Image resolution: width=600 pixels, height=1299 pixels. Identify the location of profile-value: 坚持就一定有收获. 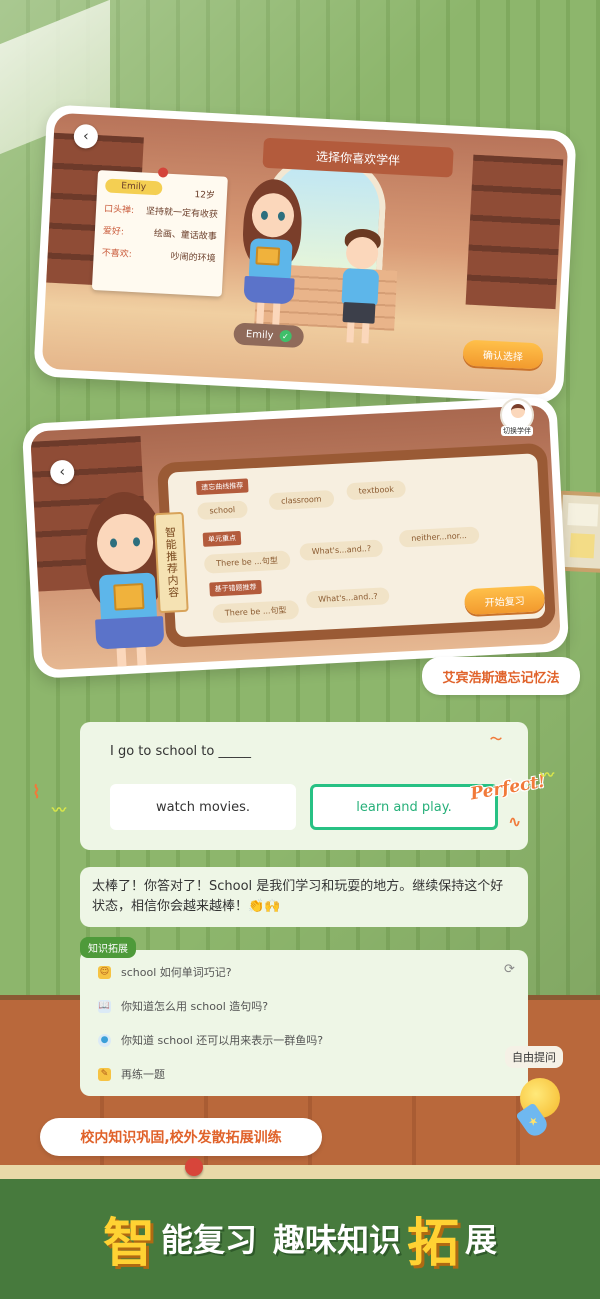
(182, 213).